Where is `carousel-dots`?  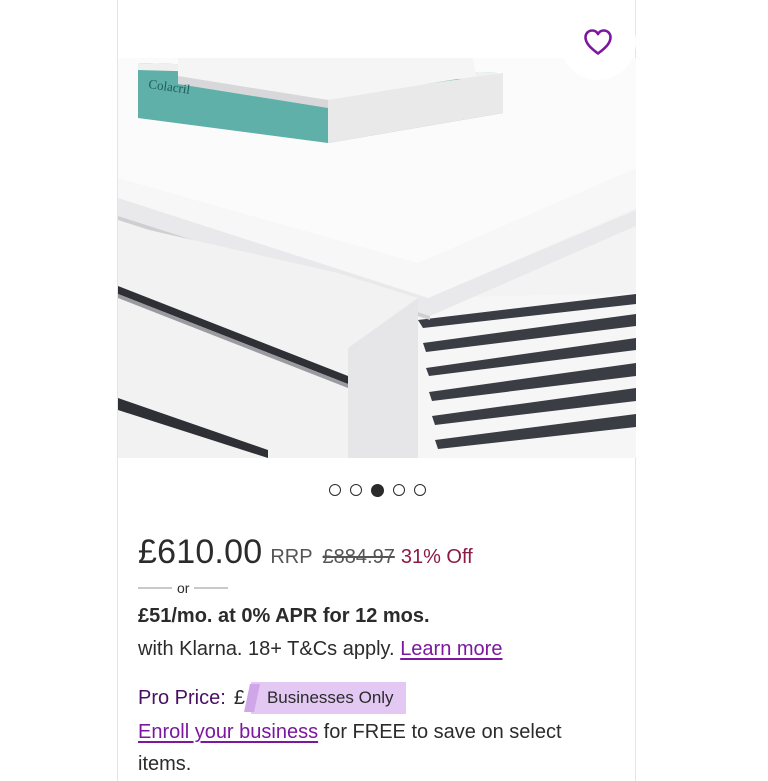 carousel-dots is located at coordinates (377, 490).